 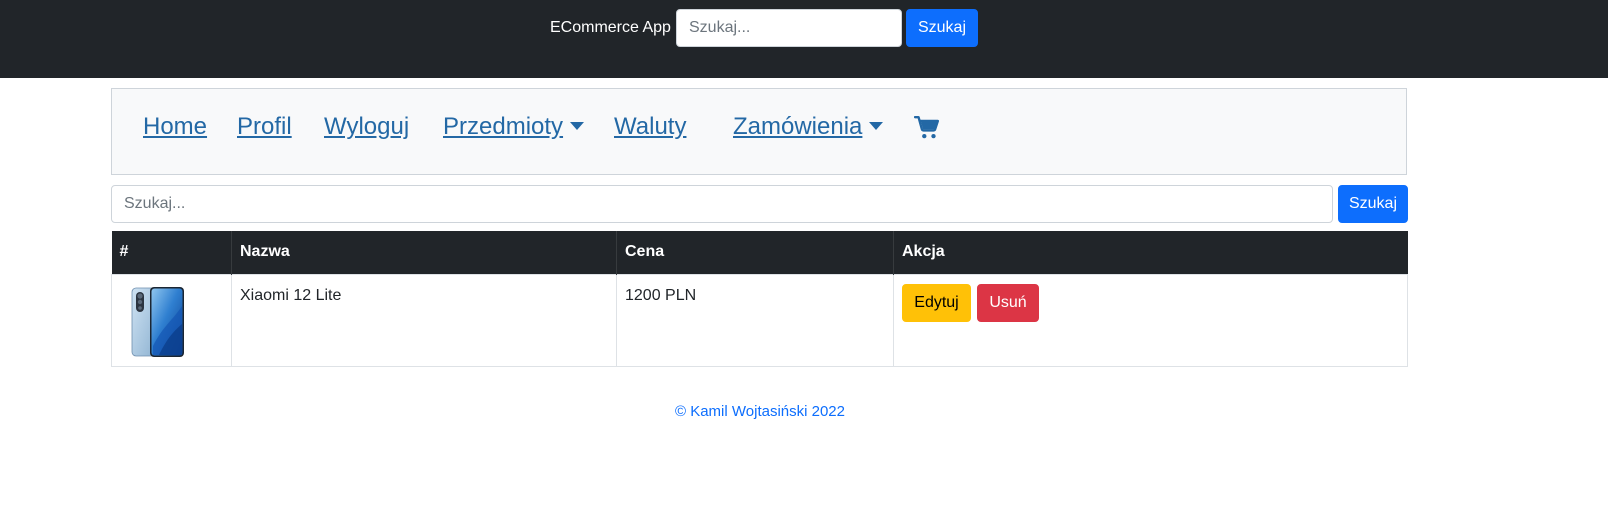 What do you see at coordinates (264, 127) in the screenshot?
I see `nav-profile-link: Profil` at bounding box center [264, 127].